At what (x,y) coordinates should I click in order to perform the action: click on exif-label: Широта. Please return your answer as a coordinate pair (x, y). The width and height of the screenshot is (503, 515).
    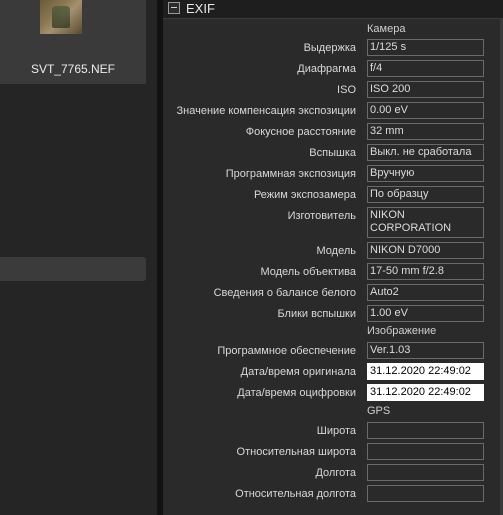
    Looking at the image, I should click on (336, 431).